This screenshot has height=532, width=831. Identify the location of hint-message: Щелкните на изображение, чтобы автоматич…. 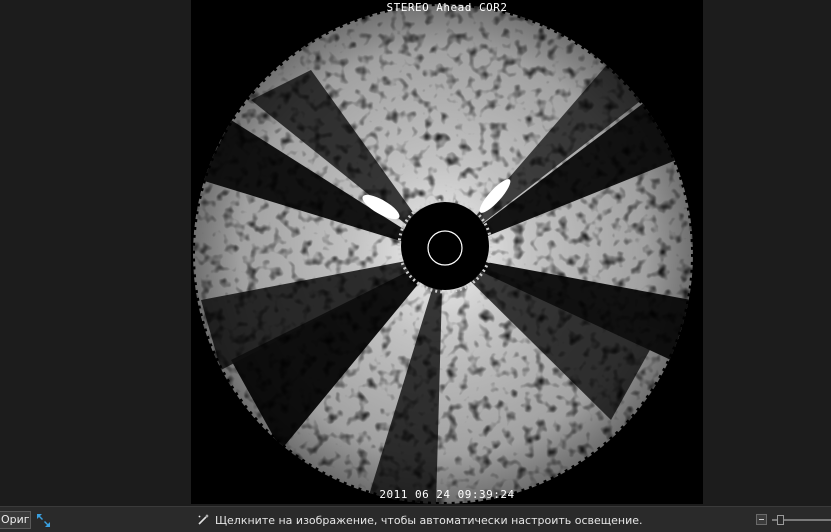
(419, 520).